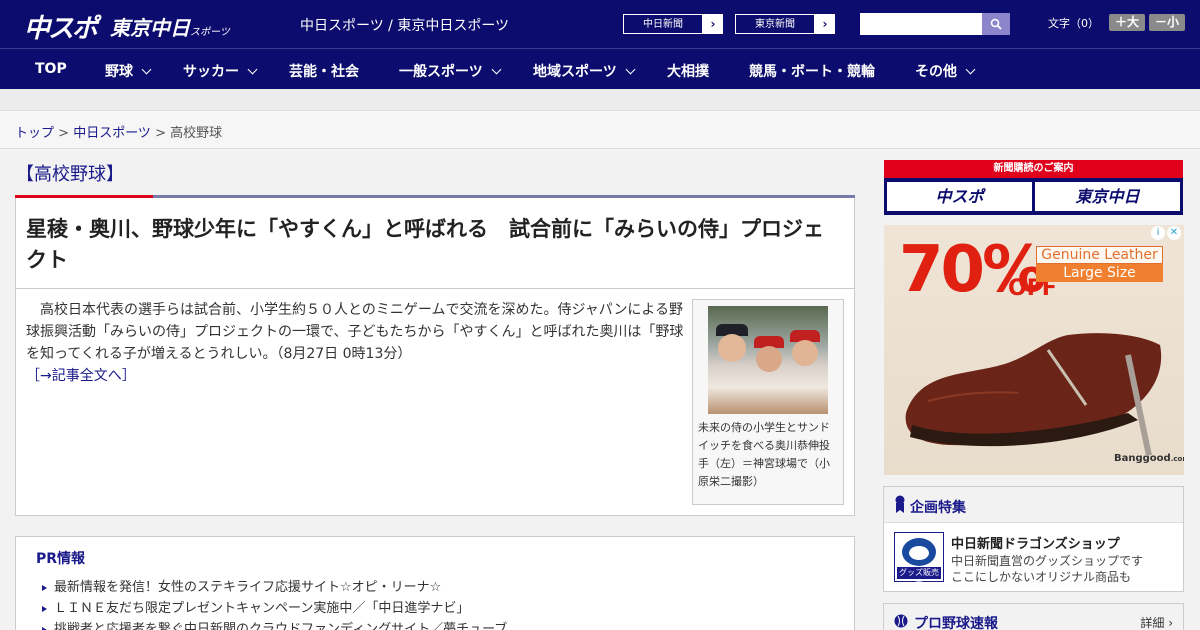 This screenshot has height=630, width=1200. What do you see at coordinates (273, 608) in the screenshot?
I see `list-item: ＬＩＮＥ友だち限定プレゼントキャンペーン実施中／「中日進学ナビ」` at bounding box center [273, 608].